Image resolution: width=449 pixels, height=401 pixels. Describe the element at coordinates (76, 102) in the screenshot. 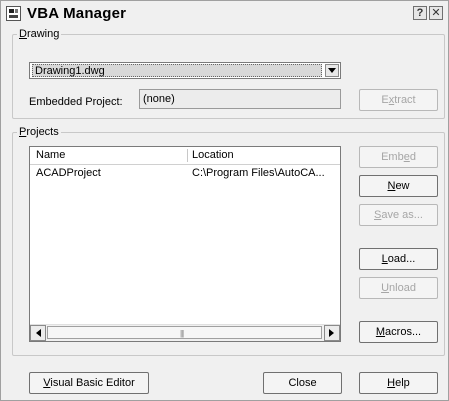

I see `embedded-project-label: Embedded Project:` at that location.